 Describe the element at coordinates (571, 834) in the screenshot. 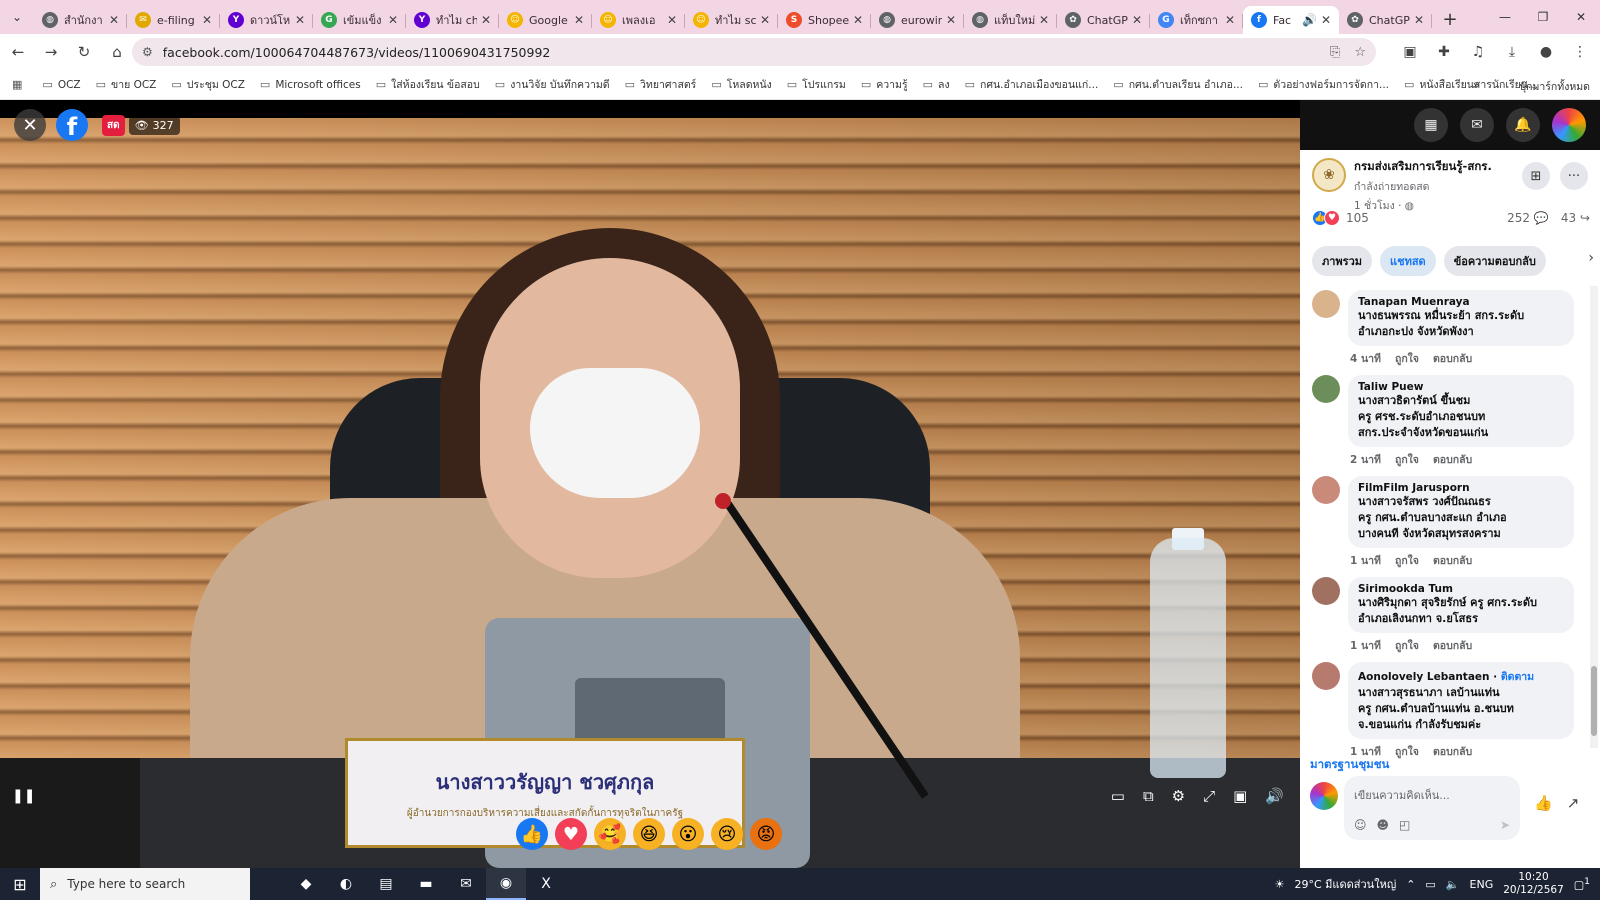

I see `love-reaction-icon: ♥` at that location.